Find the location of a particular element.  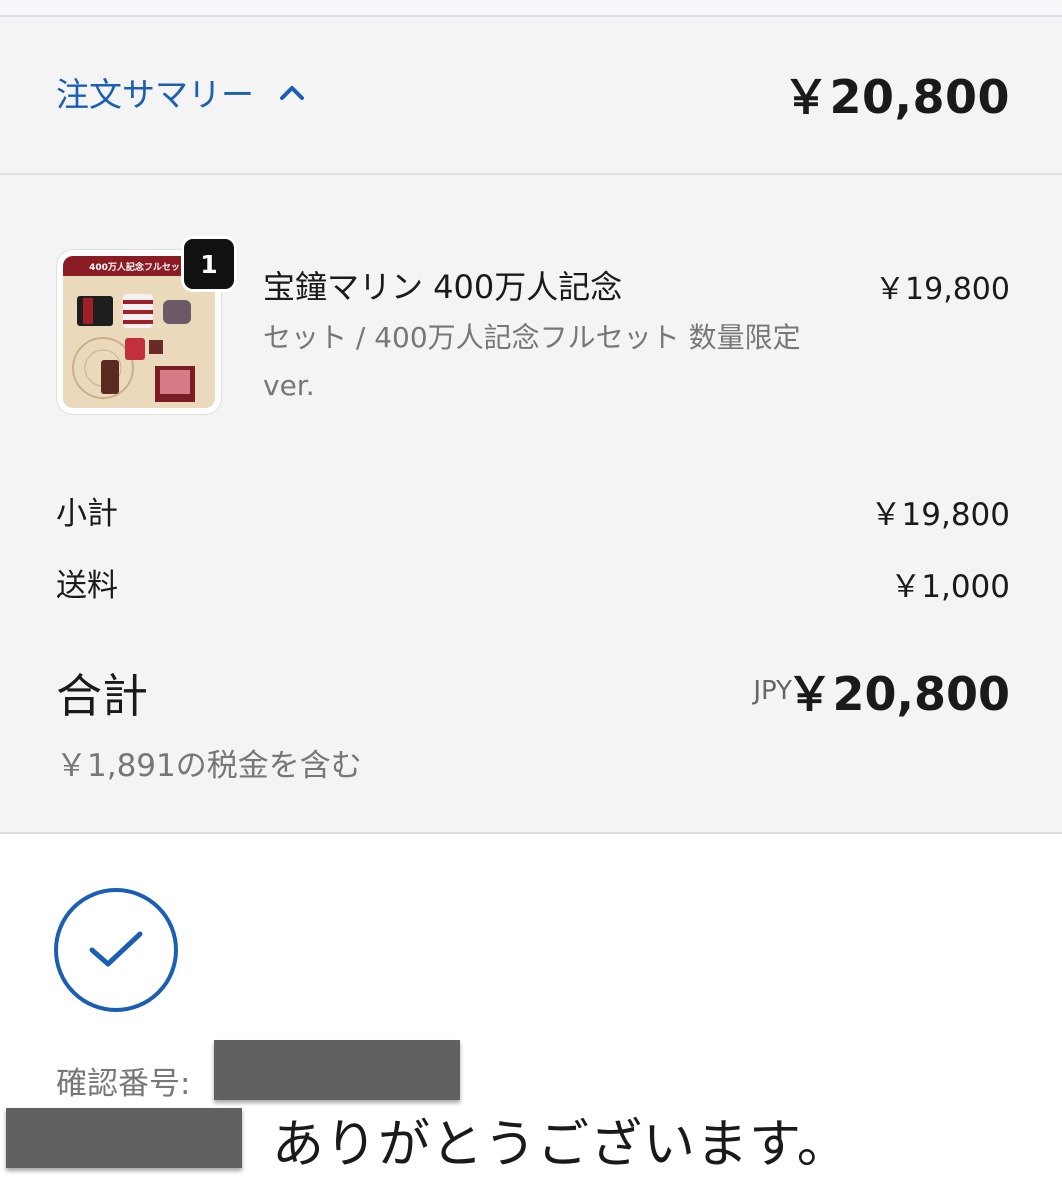

checkmark-circle-icon is located at coordinates (116, 950).